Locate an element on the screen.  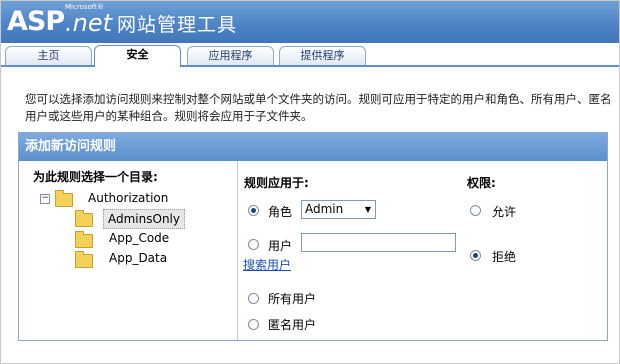
tab-application: 应用程序 is located at coordinates (230, 55).